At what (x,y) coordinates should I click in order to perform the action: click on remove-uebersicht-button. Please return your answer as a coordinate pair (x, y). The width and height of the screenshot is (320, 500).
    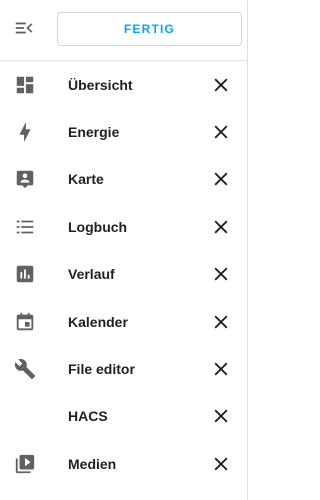
    Looking at the image, I should click on (221, 85).